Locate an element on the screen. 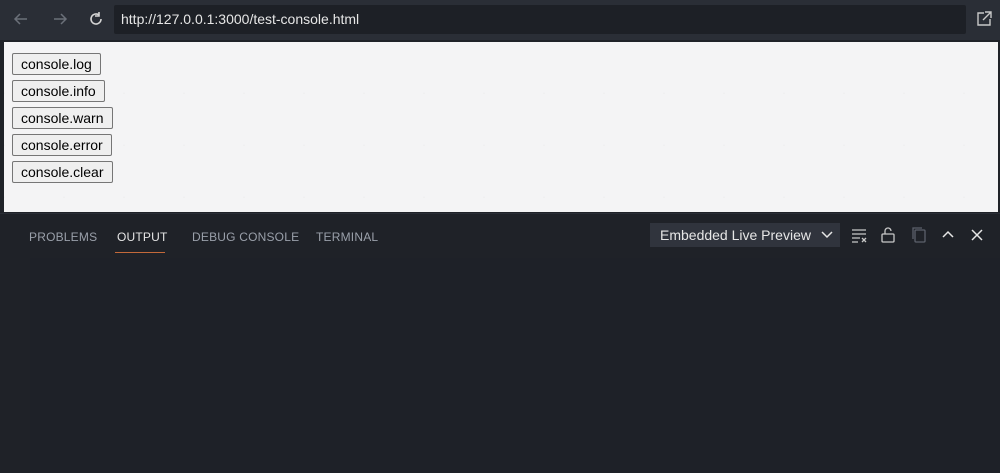 This screenshot has width=1000, height=473. url-input: http://127.0.0.1:3000/test-console.html is located at coordinates (540, 19).